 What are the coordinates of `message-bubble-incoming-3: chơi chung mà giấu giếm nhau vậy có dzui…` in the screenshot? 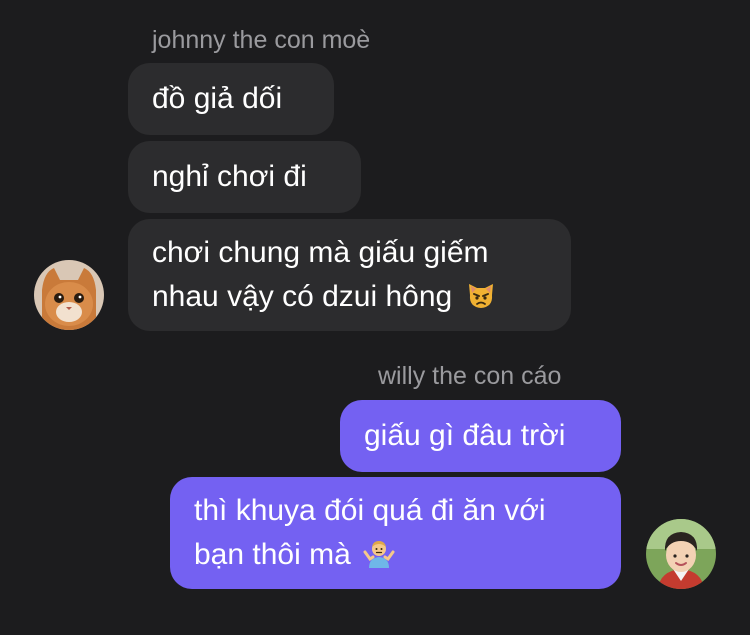 It's located at (349, 275).